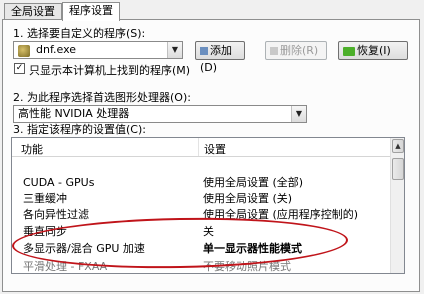  Describe the element at coordinates (110, 70) in the screenshot. I see `only-local-programs-label: 只显示本计算机上找到的程序(M)` at that location.